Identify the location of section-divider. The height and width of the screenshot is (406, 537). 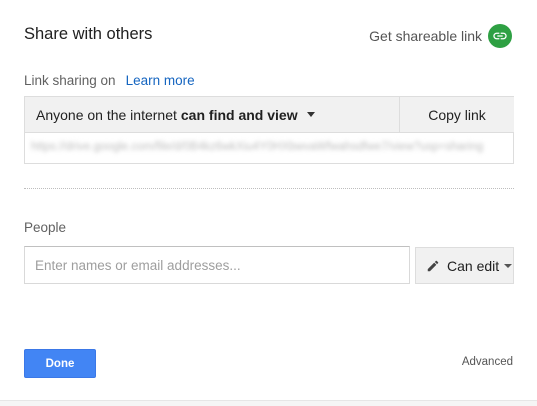
(269, 188).